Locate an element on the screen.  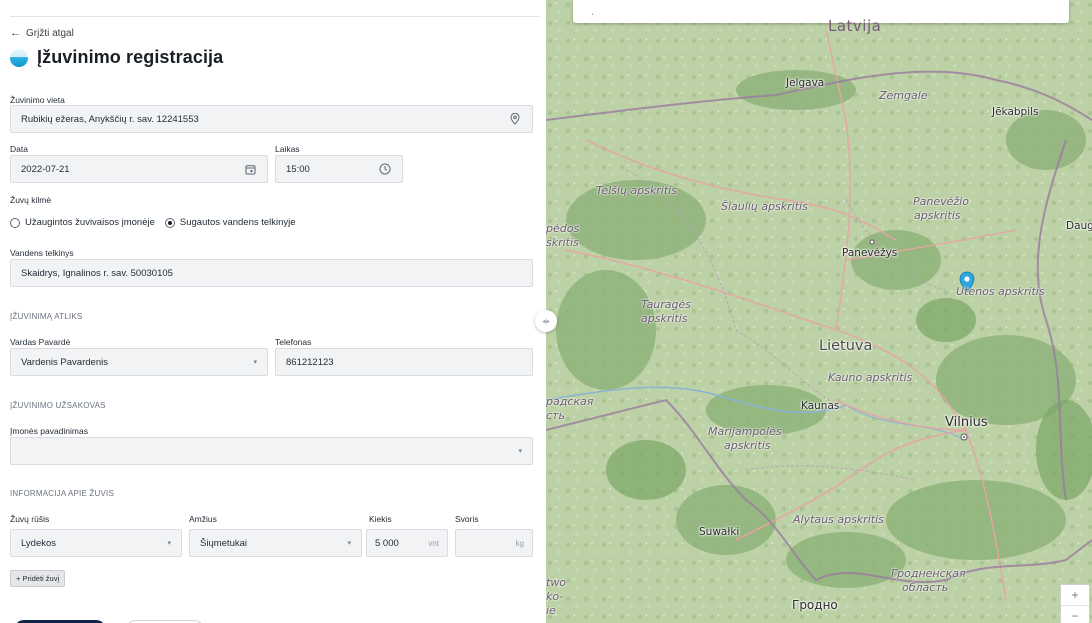
quantity-input: 5 000 vnt is located at coordinates (407, 543).